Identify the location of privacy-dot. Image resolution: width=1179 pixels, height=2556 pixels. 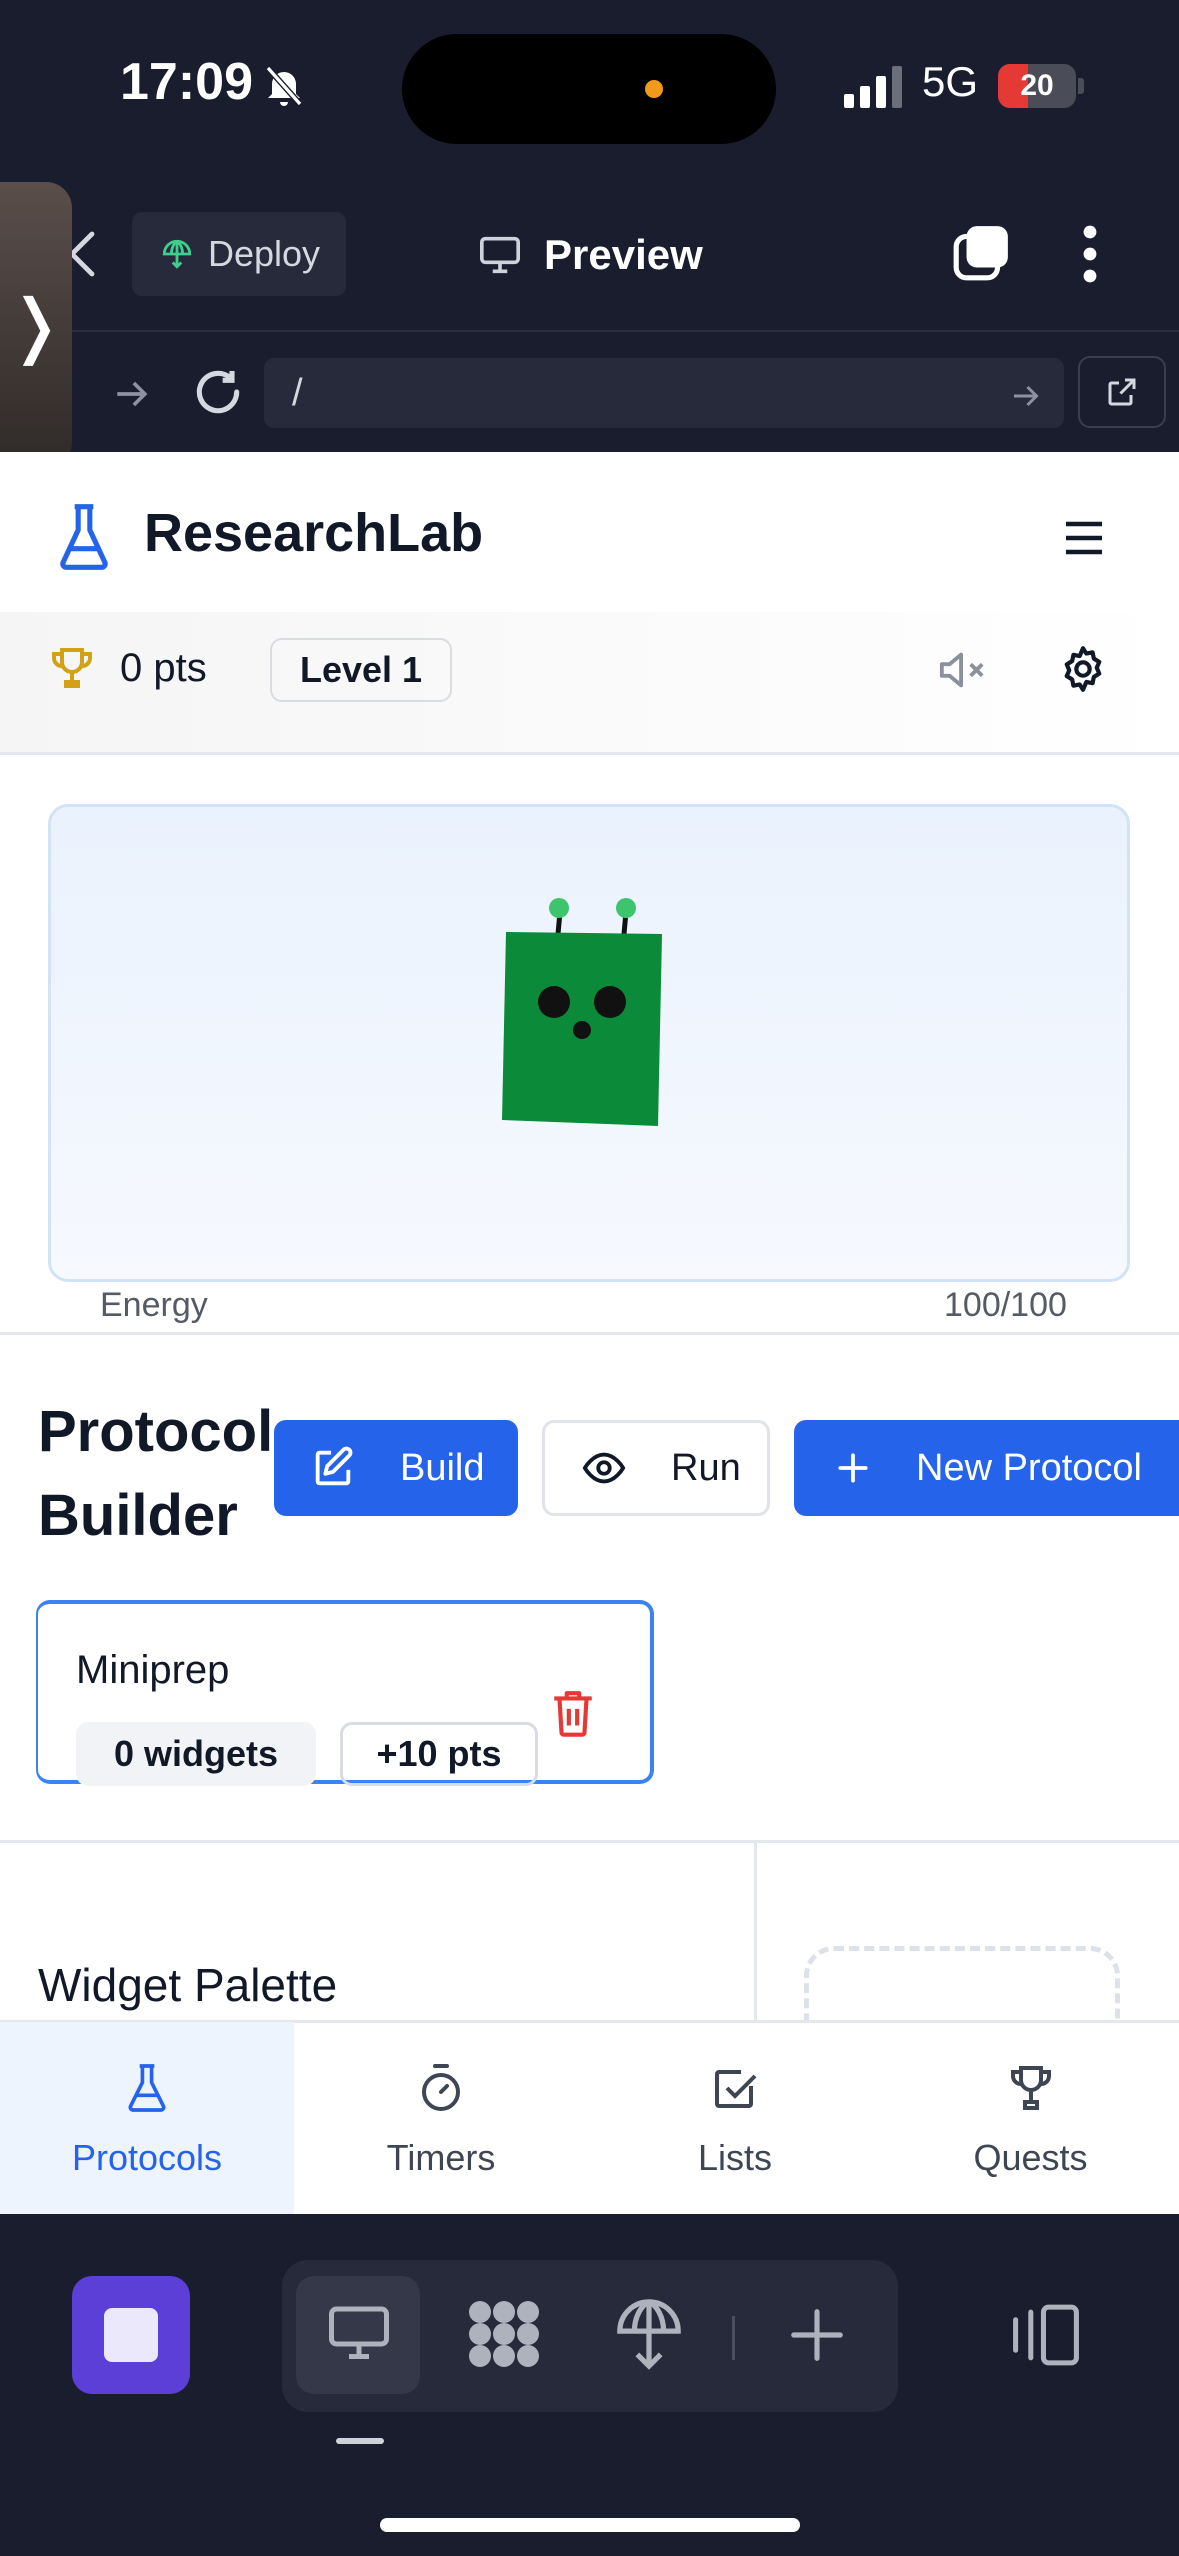
(654, 89).